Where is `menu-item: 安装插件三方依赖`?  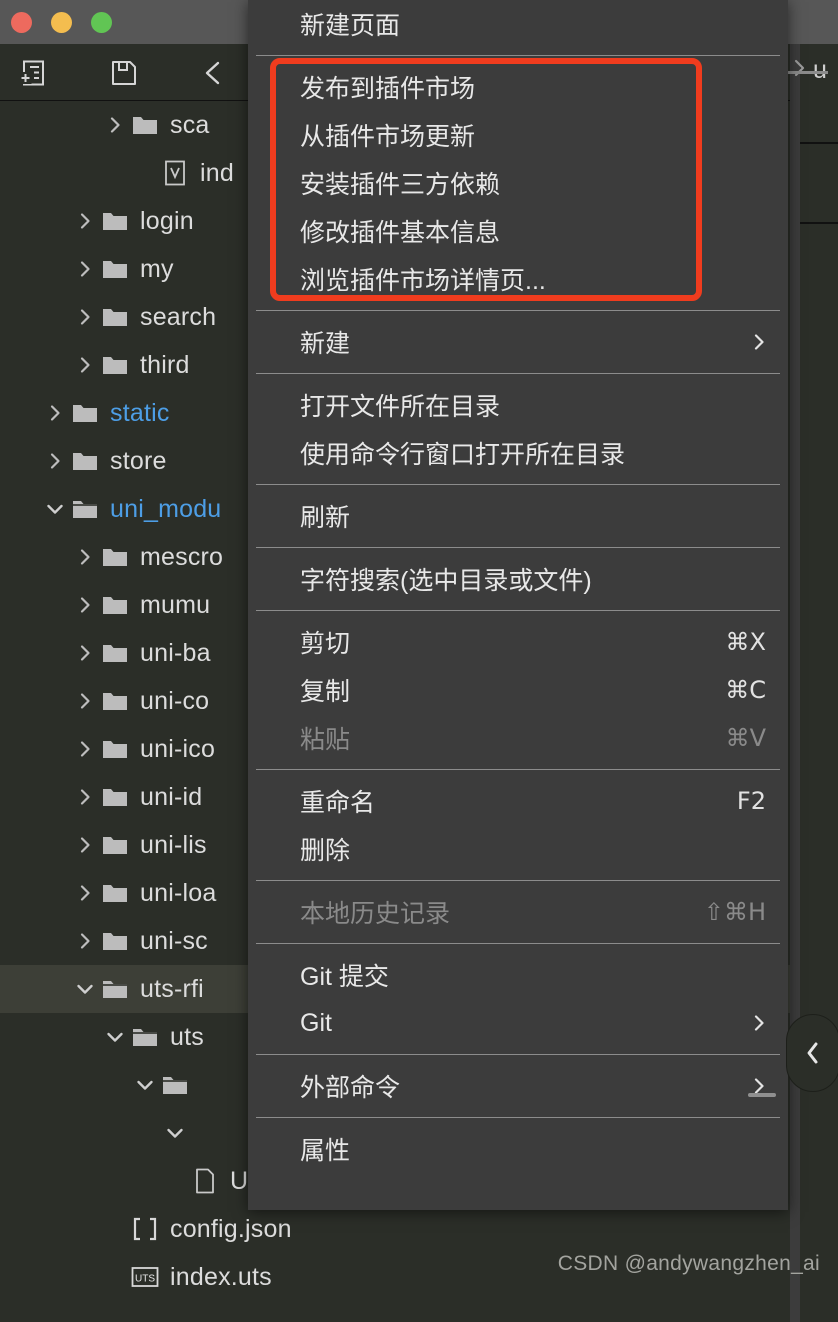 menu-item: 安装插件三方依赖 is located at coordinates (518, 183).